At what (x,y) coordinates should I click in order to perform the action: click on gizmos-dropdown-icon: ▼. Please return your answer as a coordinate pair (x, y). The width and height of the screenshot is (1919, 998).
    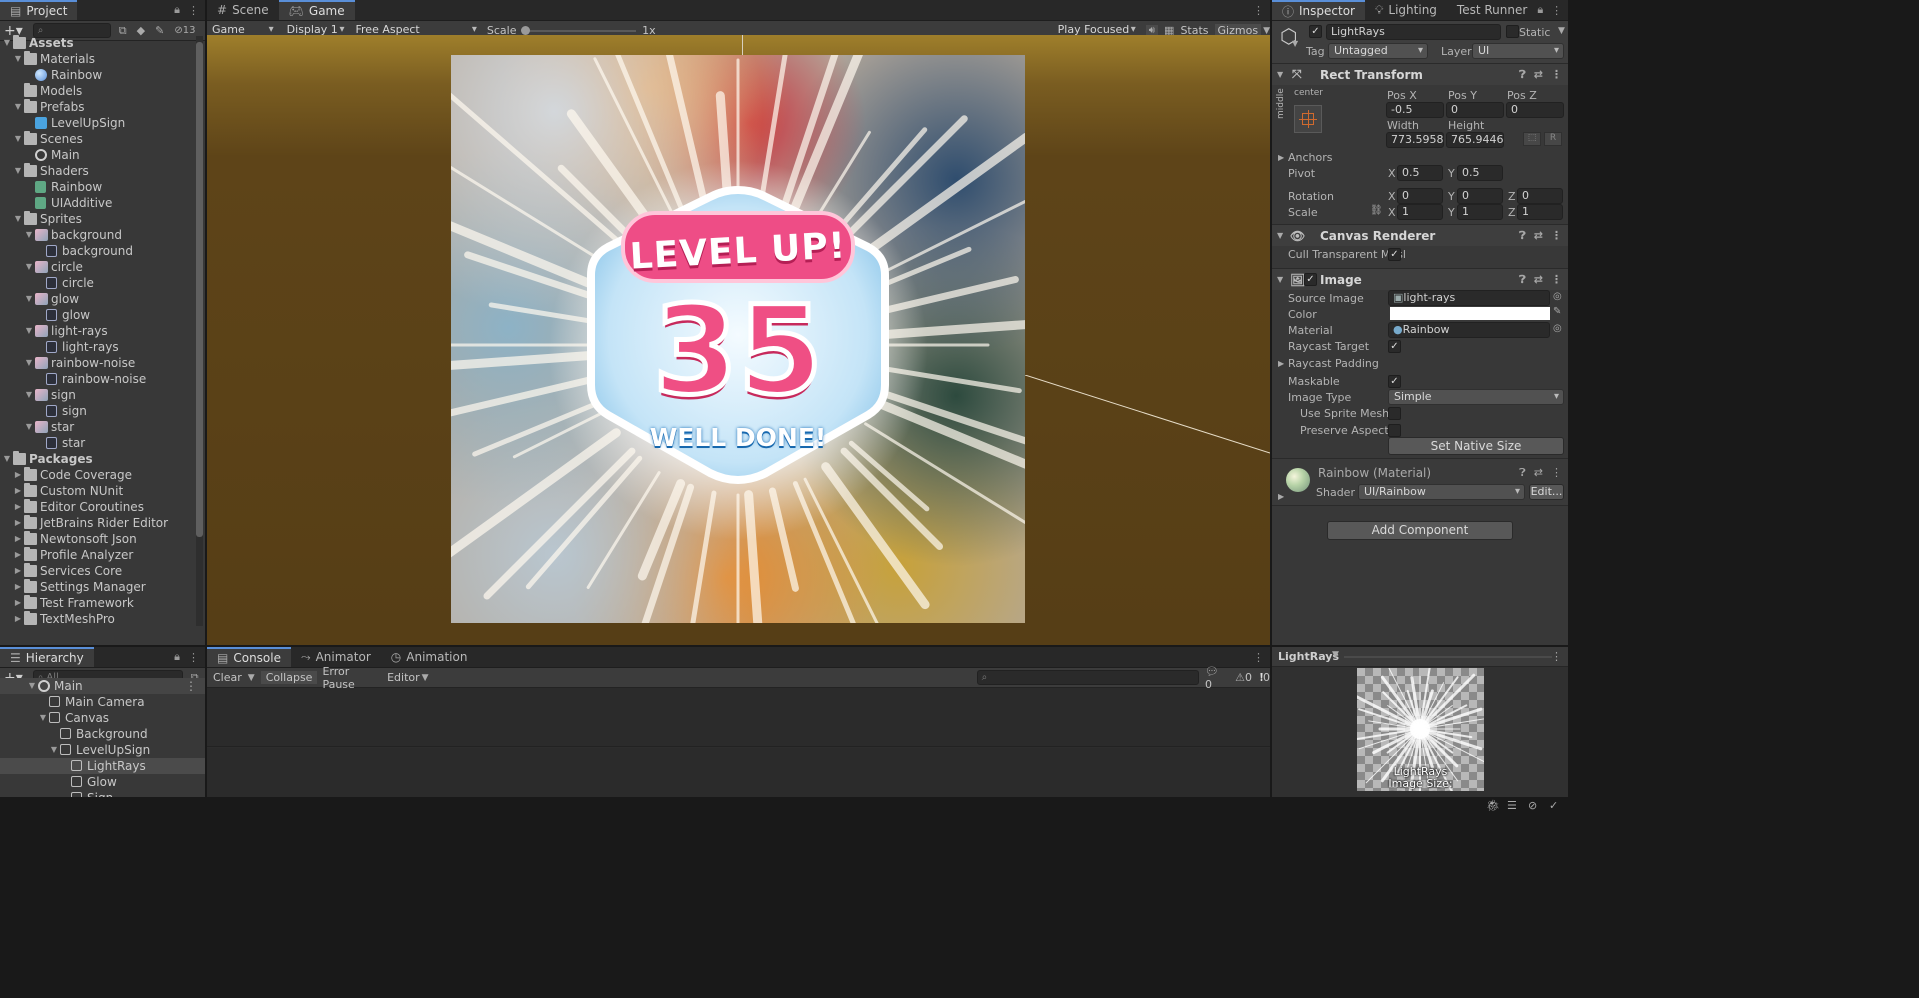
    Looking at the image, I should click on (1266, 31).